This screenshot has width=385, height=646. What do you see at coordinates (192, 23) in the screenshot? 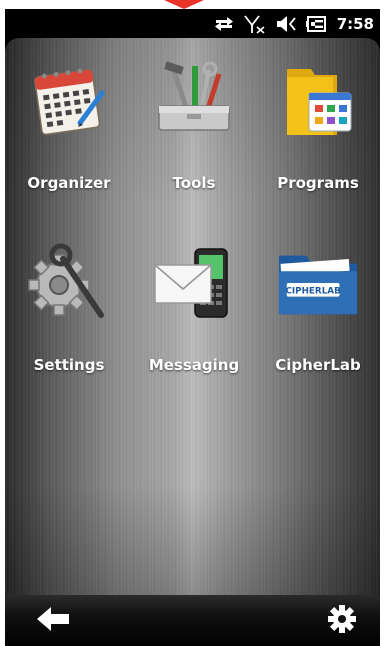
I see `status-bar: 7:58` at bounding box center [192, 23].